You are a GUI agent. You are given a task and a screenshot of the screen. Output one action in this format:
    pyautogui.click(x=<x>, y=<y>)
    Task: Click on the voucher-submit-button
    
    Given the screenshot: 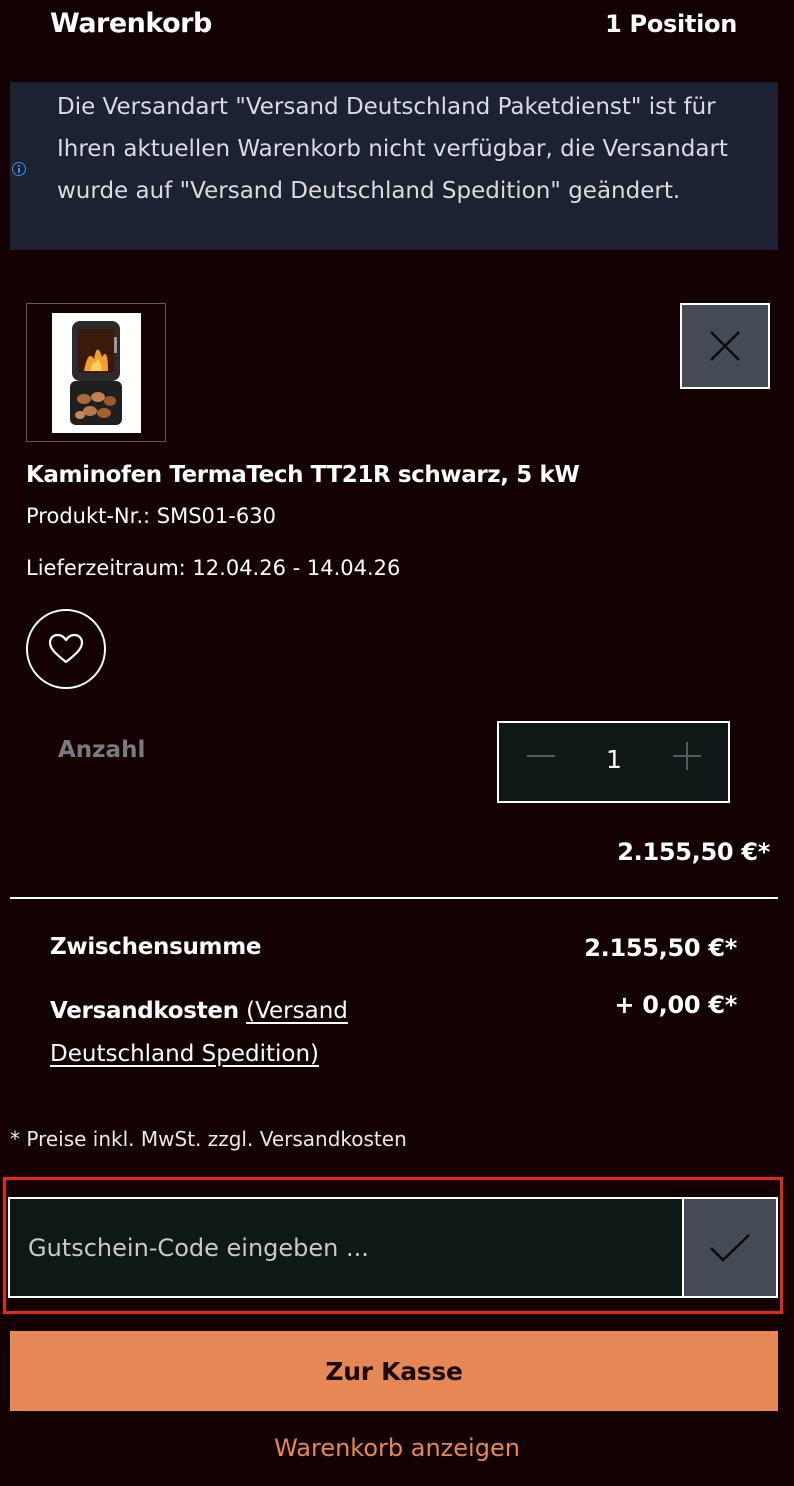 What is the action you would take?
    pyautogui.click(x=730, y=1247)
    